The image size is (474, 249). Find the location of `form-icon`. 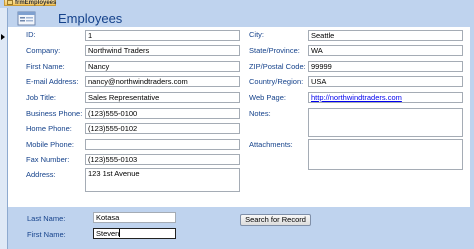

form-icon is located at coordinates (10, 2).